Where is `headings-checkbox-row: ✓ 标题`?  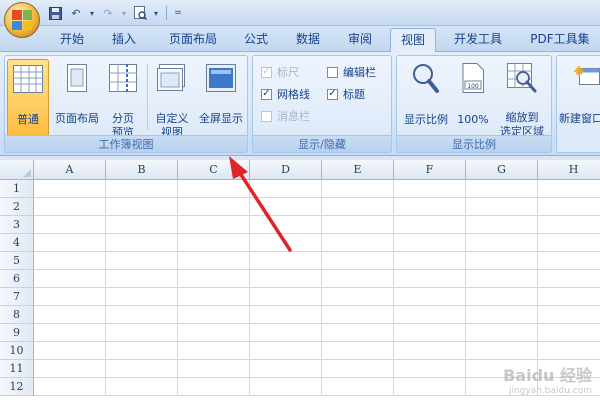
headings-checkbox-row: ✓ 标题 is located at coordinates (346, 94).